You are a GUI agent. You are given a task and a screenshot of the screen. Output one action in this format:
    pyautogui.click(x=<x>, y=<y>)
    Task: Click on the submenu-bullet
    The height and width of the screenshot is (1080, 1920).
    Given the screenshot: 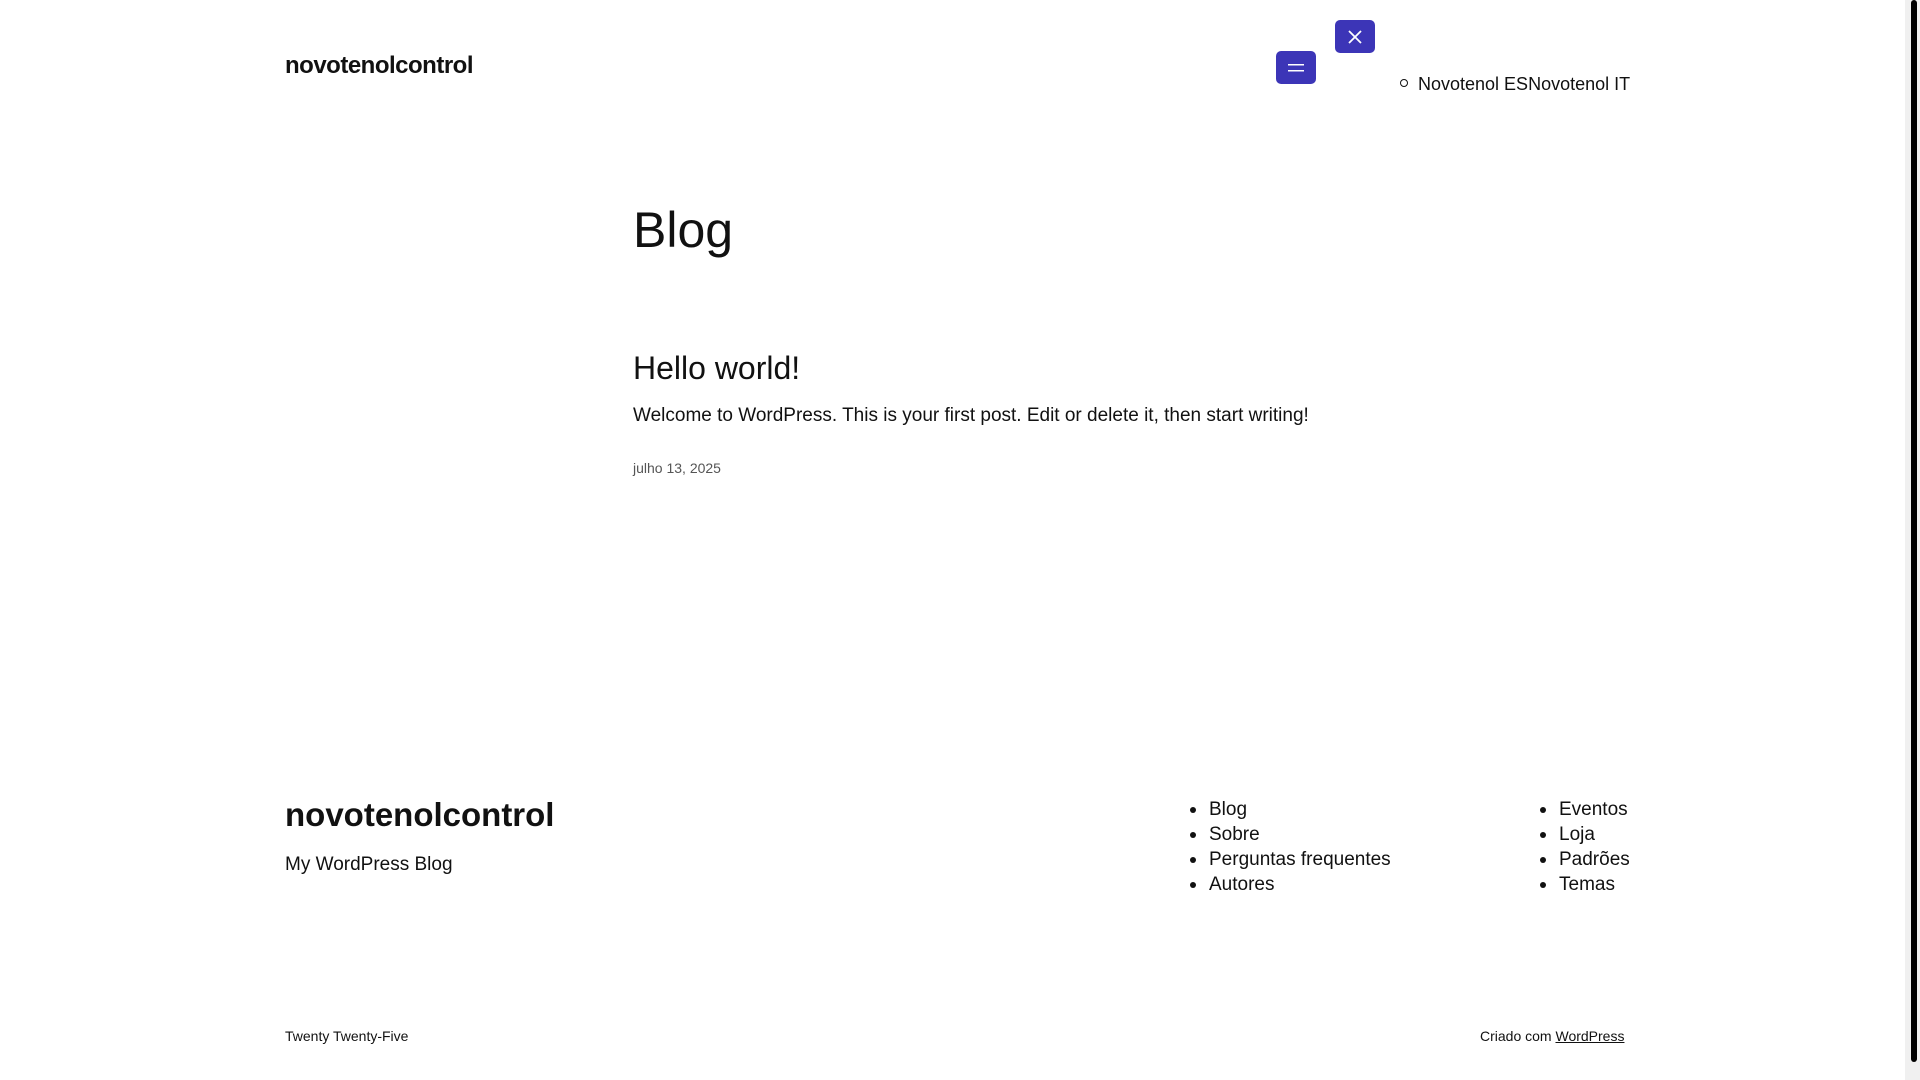 What is the action you would take?
    pyautogui.click(x=1404, y=83)
    